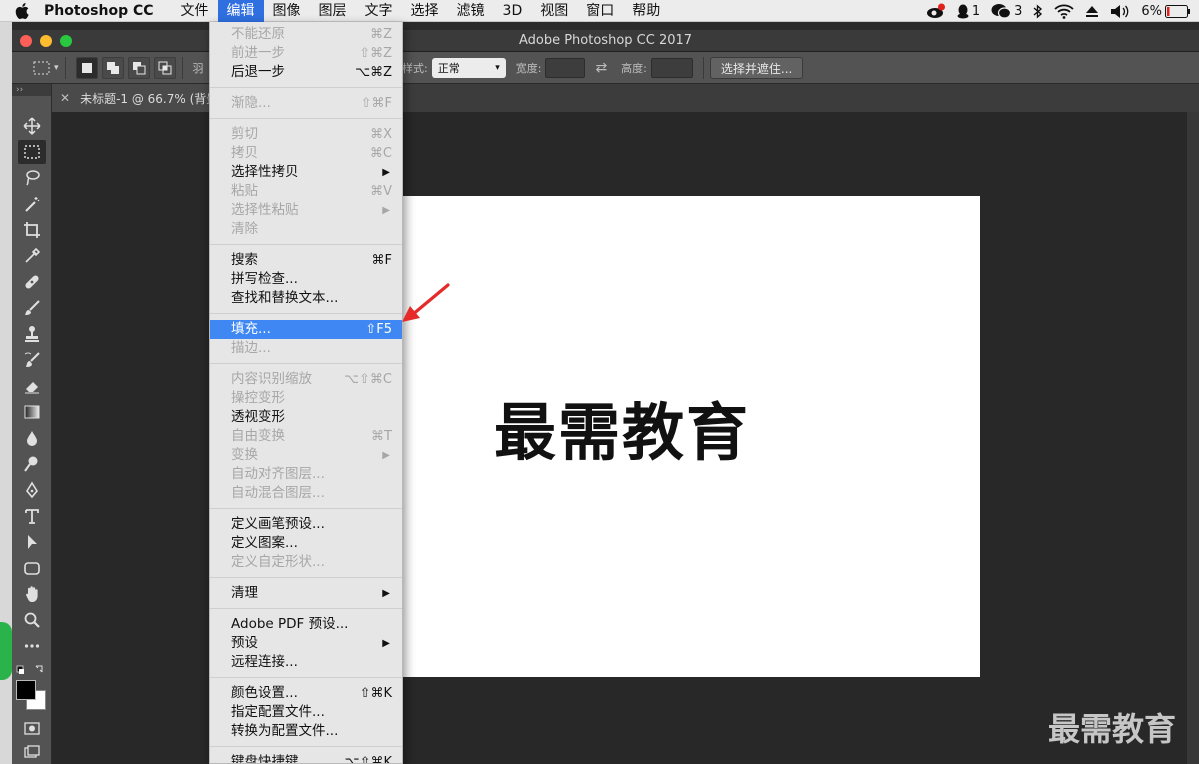 The height and width of the screenshot is (764, 1199). Describe the element at coordinates (32, 126) in the screenshot. I see `move-tool-icon` at that location.